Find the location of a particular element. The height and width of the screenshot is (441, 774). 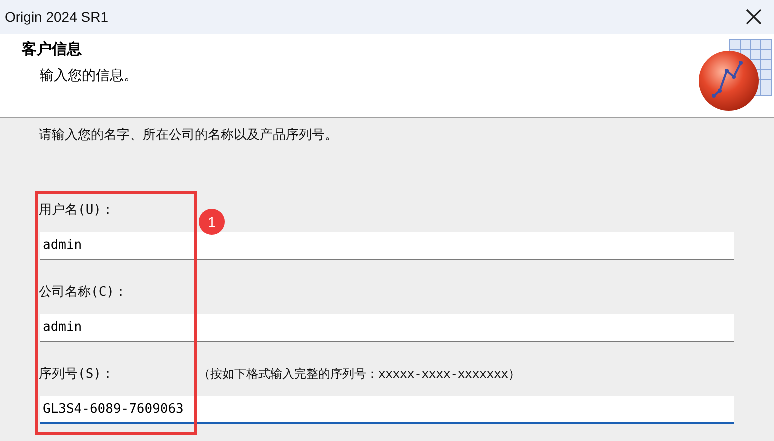

field-label: 用户名(U)： is located at coordinates (76, 210).